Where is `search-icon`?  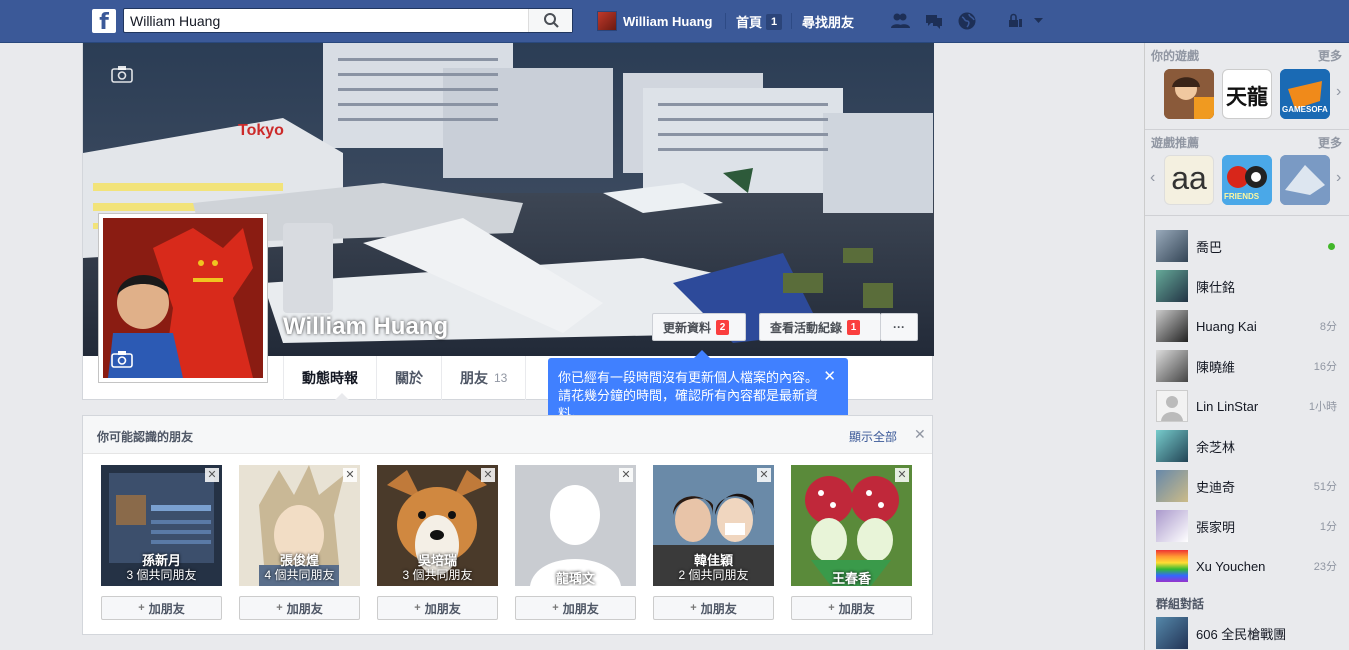
search-icon is located at coordinates (551, 20).